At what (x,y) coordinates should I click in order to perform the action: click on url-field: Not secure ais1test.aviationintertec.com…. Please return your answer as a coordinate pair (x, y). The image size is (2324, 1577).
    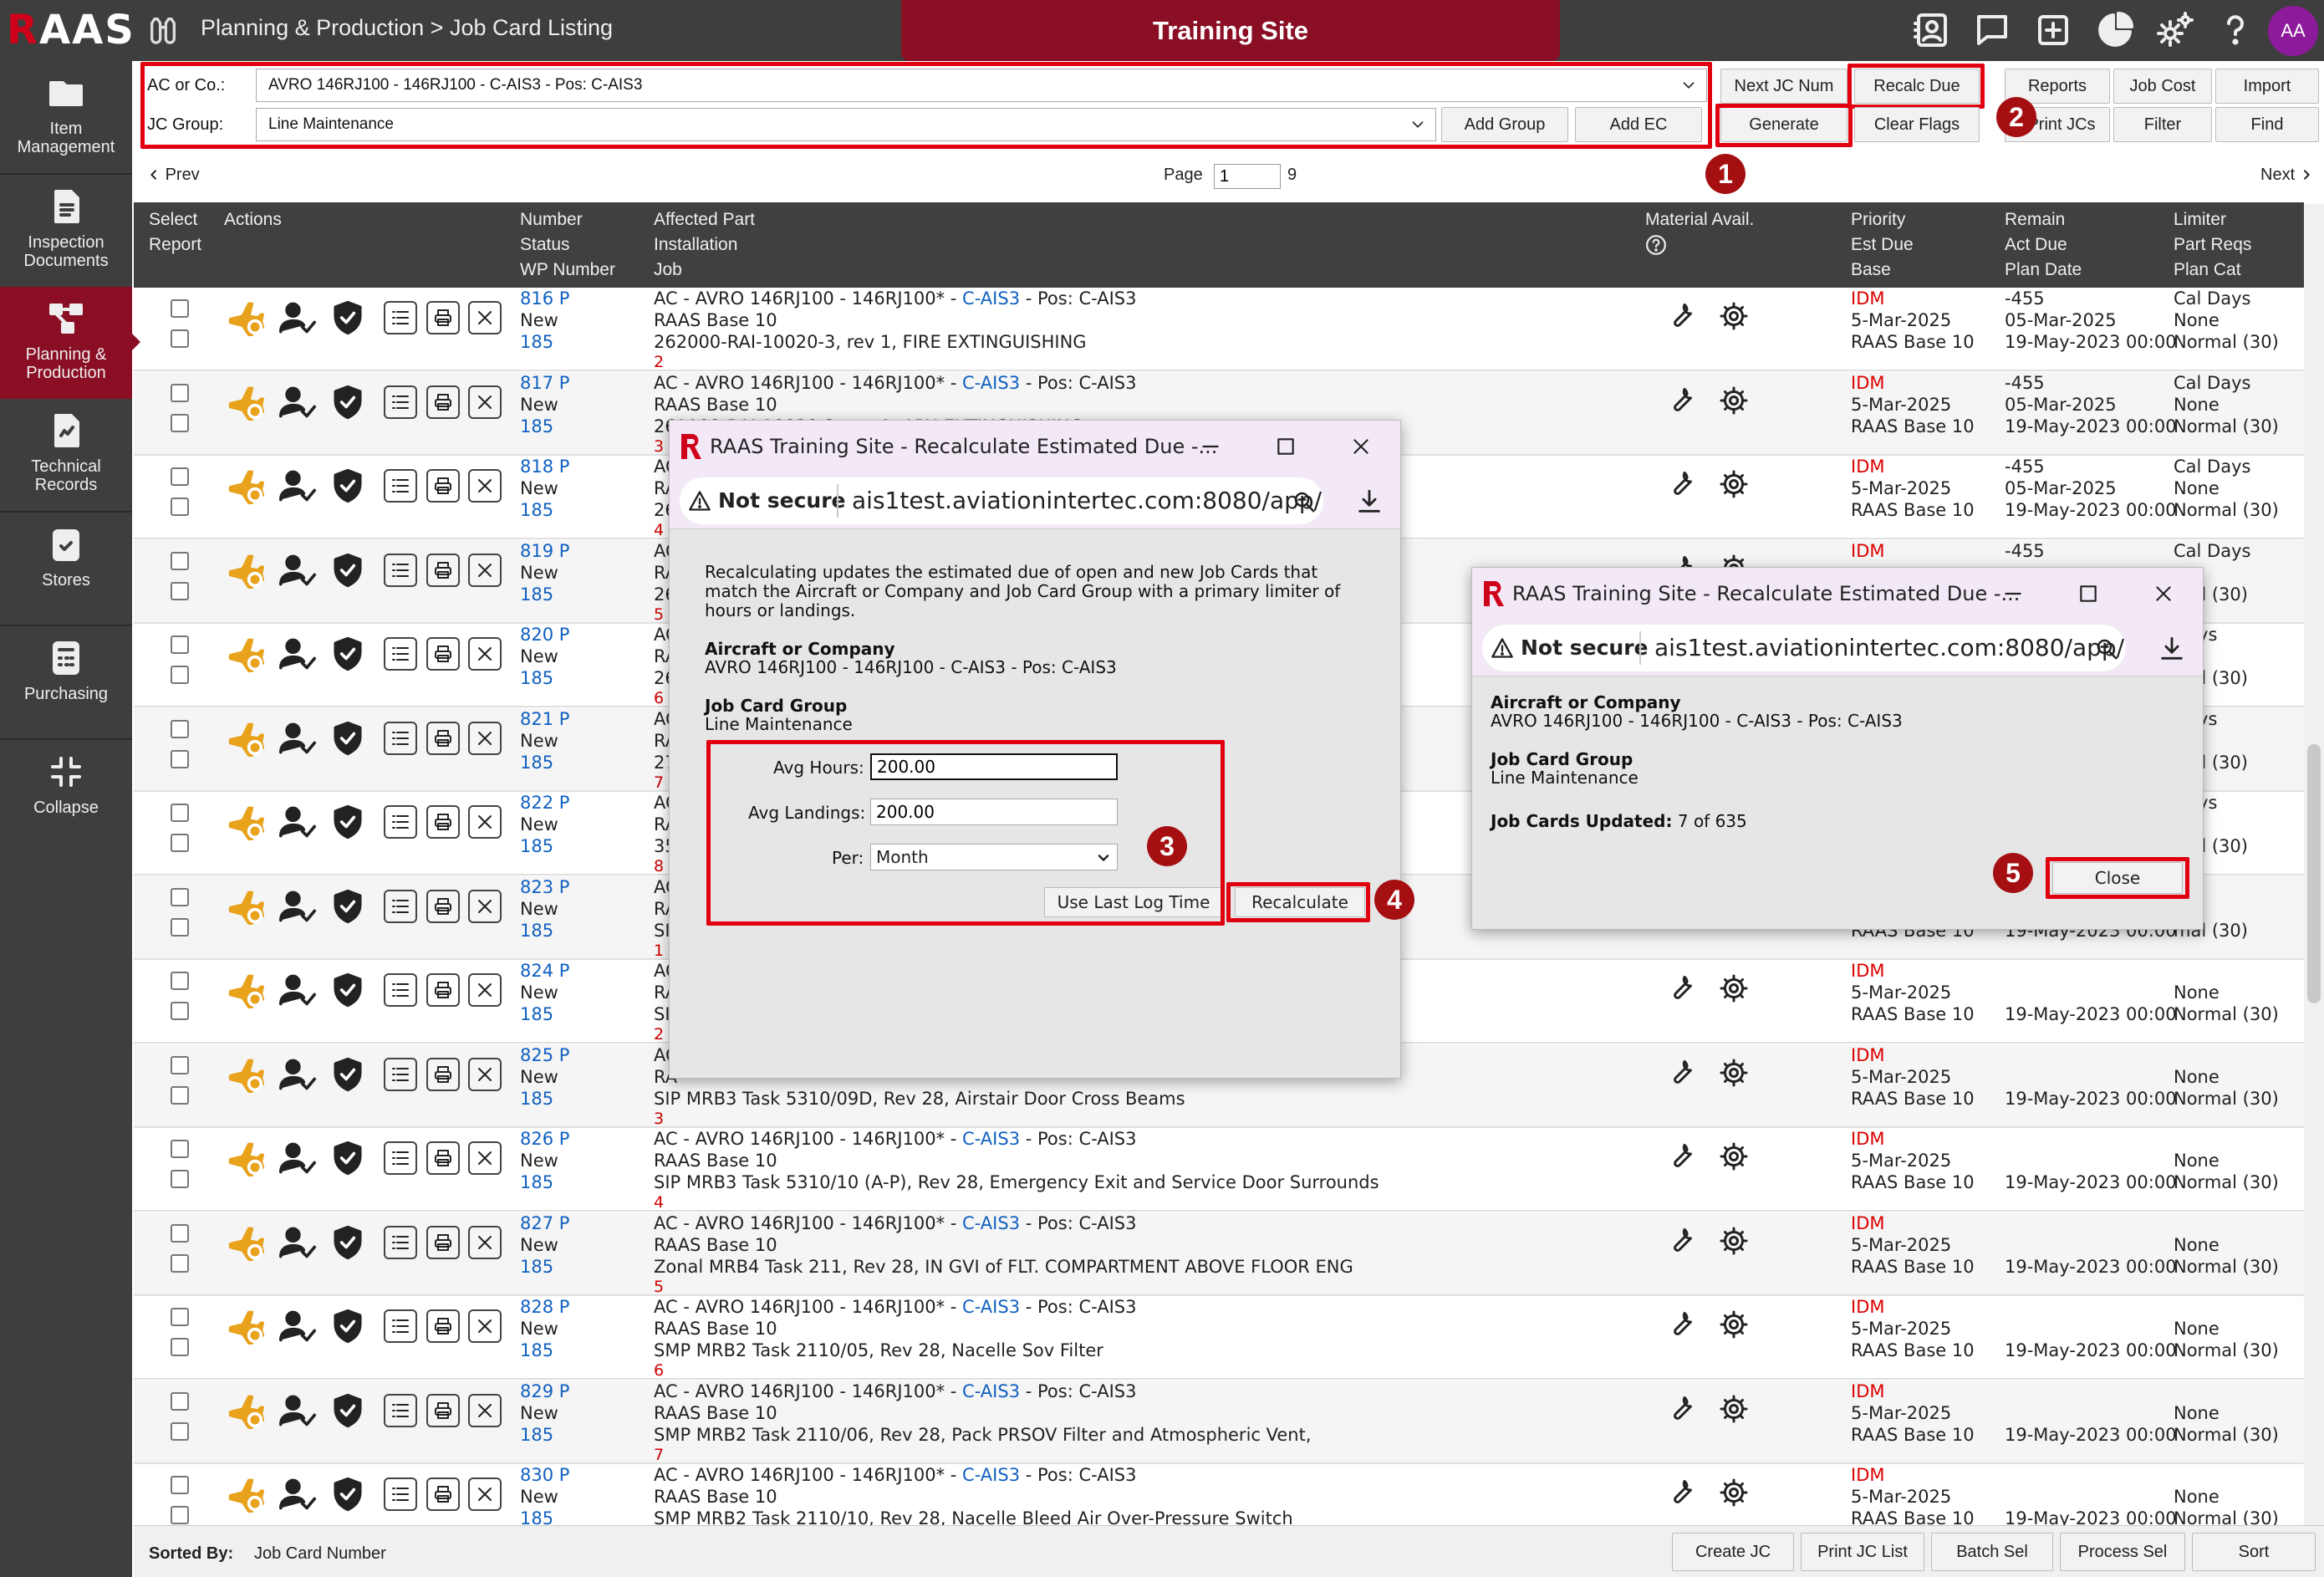
    Looking at the image, I should click on (1804, 648).